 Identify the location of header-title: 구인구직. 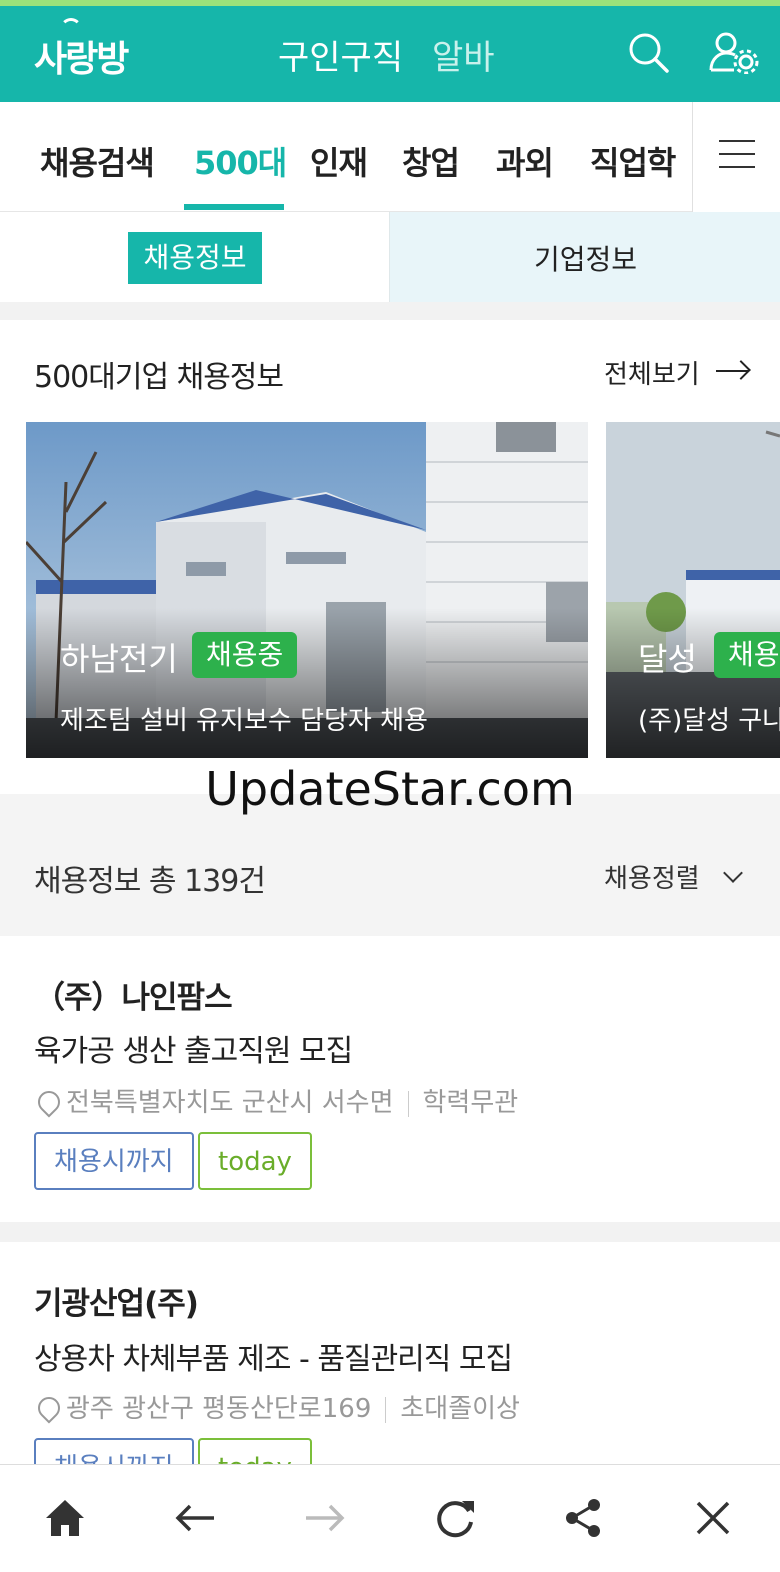
(340, 54).